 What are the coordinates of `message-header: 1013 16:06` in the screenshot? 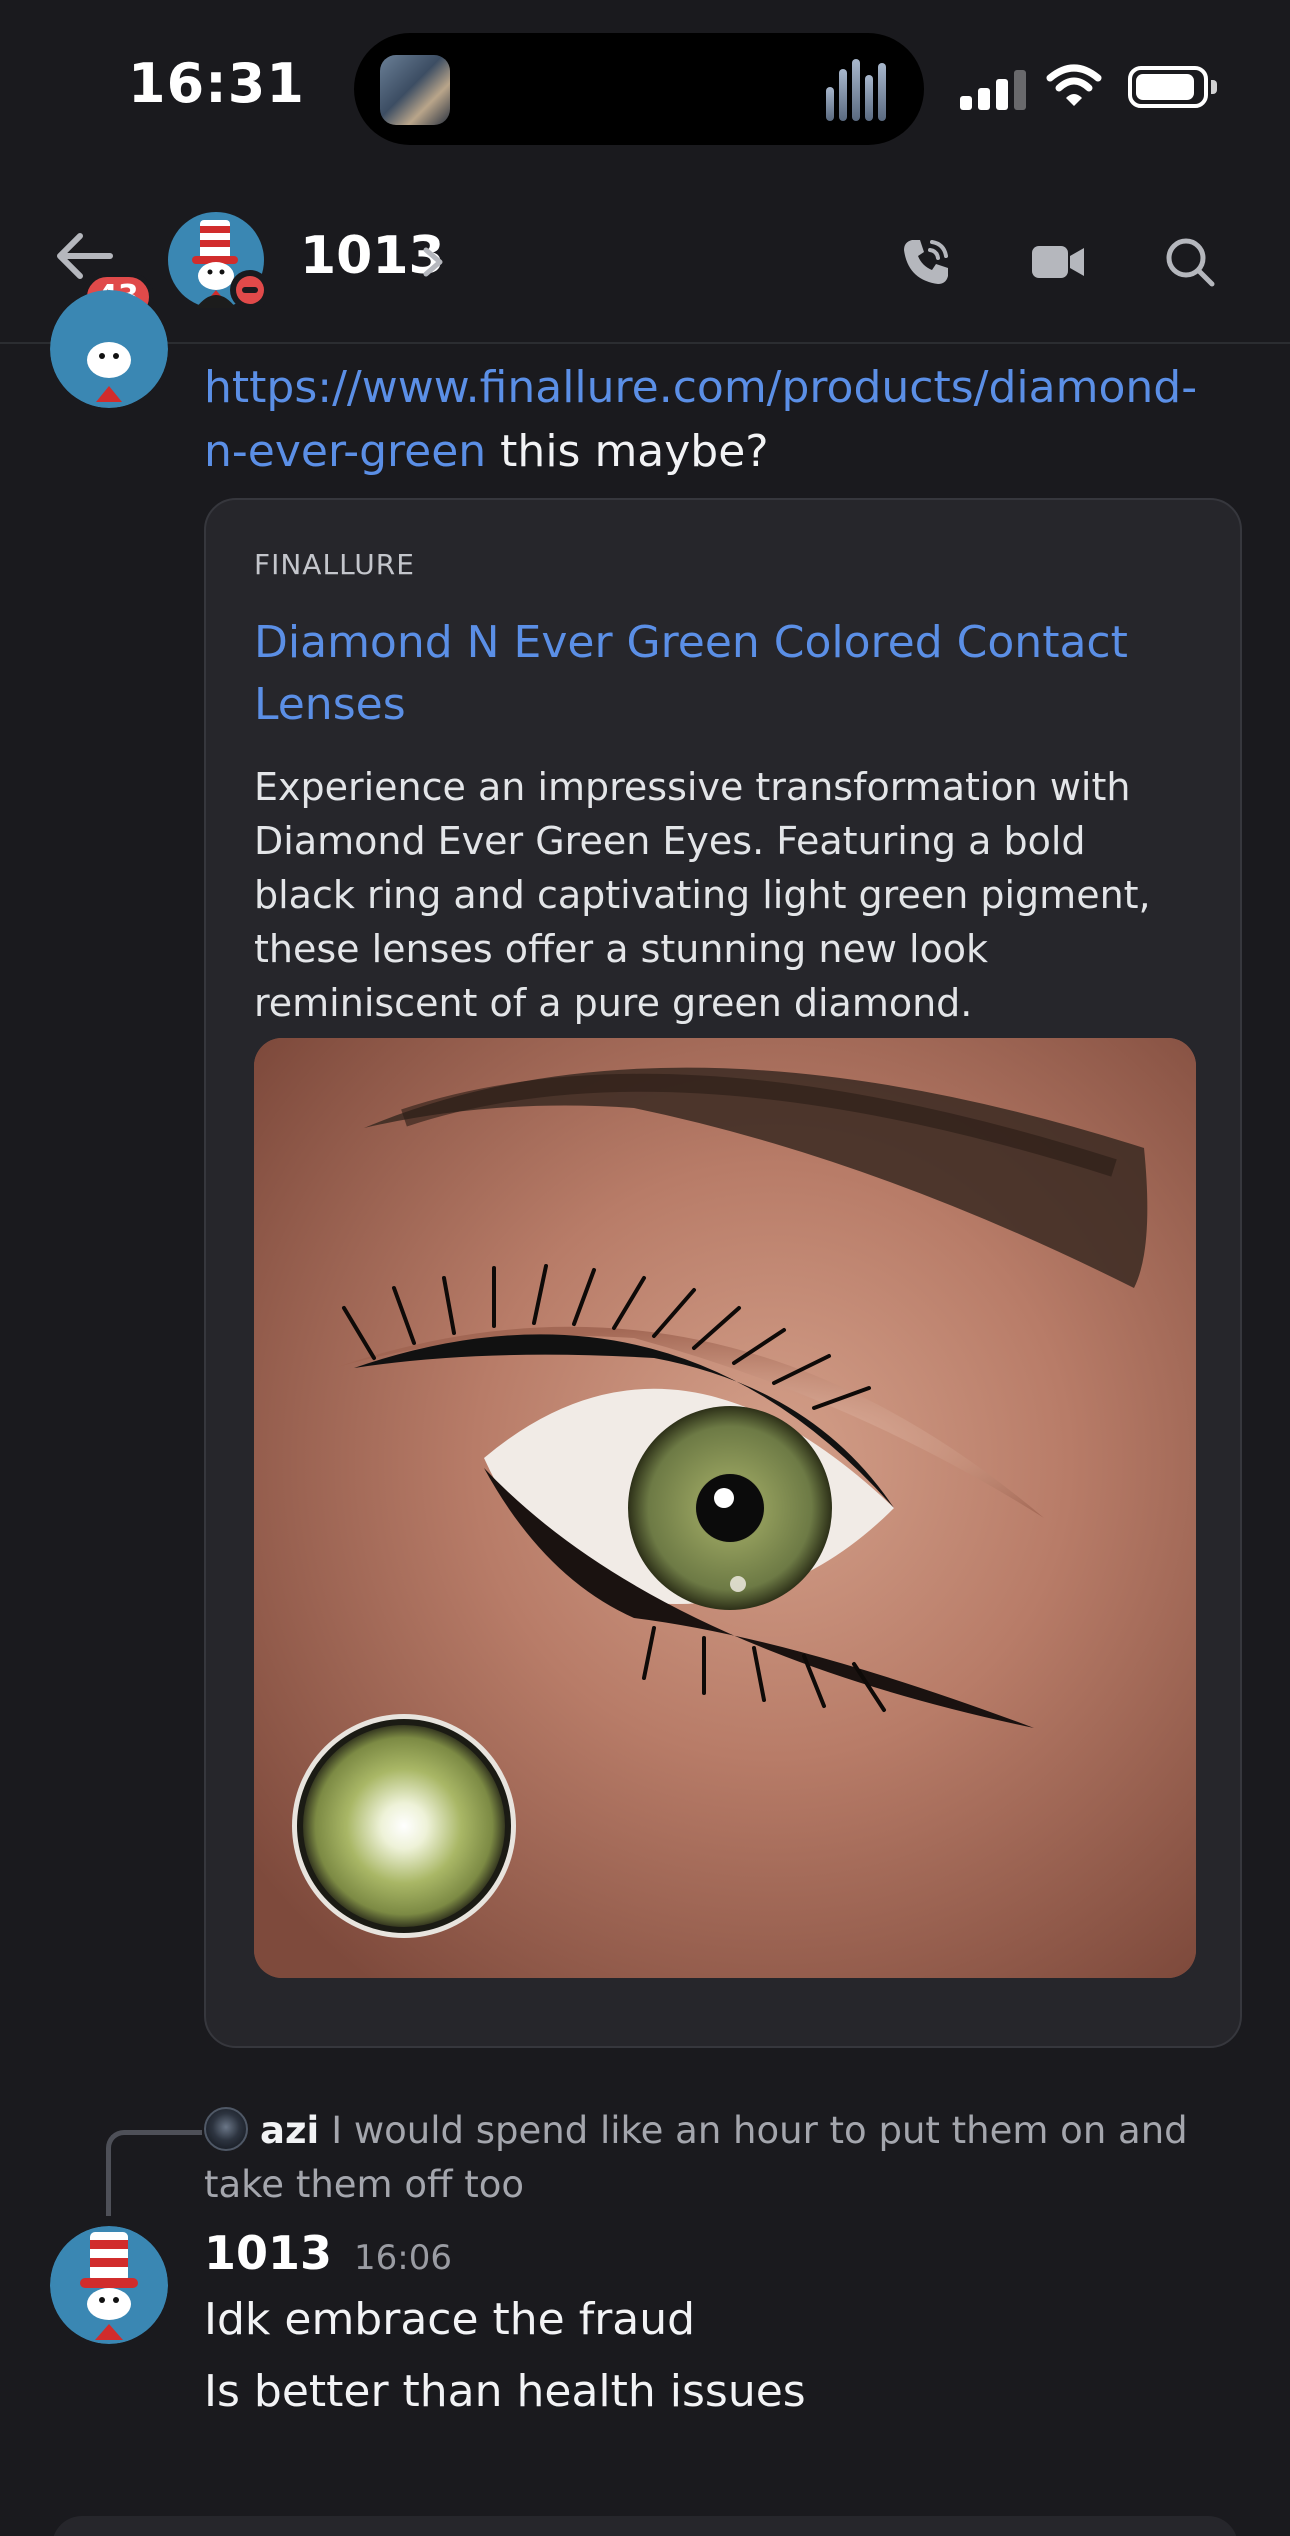 It's located at (328, 2253).